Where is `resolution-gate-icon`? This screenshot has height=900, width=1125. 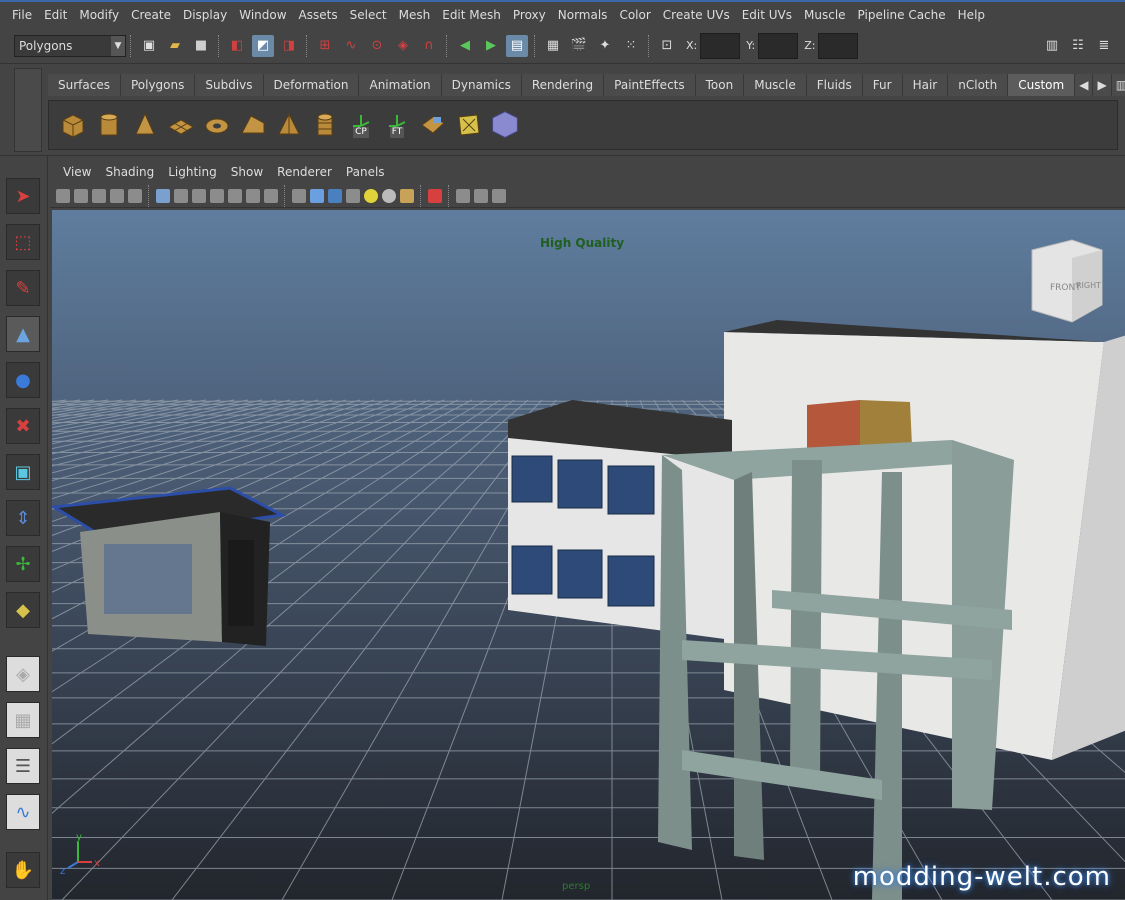 resolution-gate-icon is located at coordinates (199, 195).